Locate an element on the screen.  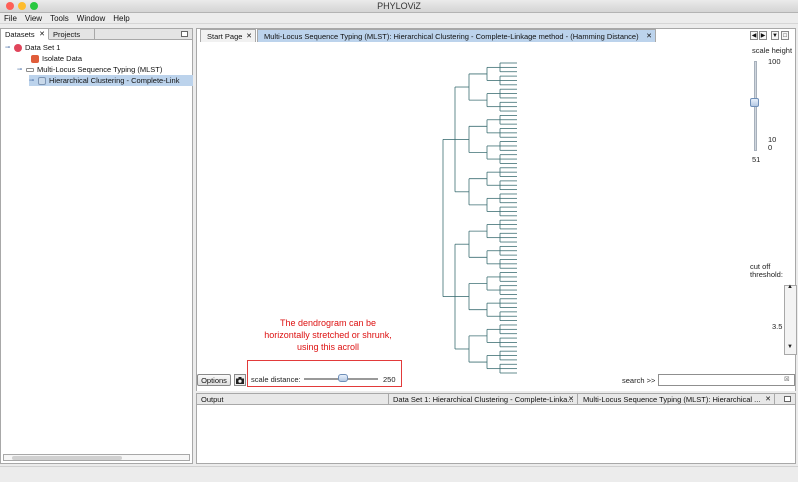
search-label: search >> is located at coordinates (639, 380).